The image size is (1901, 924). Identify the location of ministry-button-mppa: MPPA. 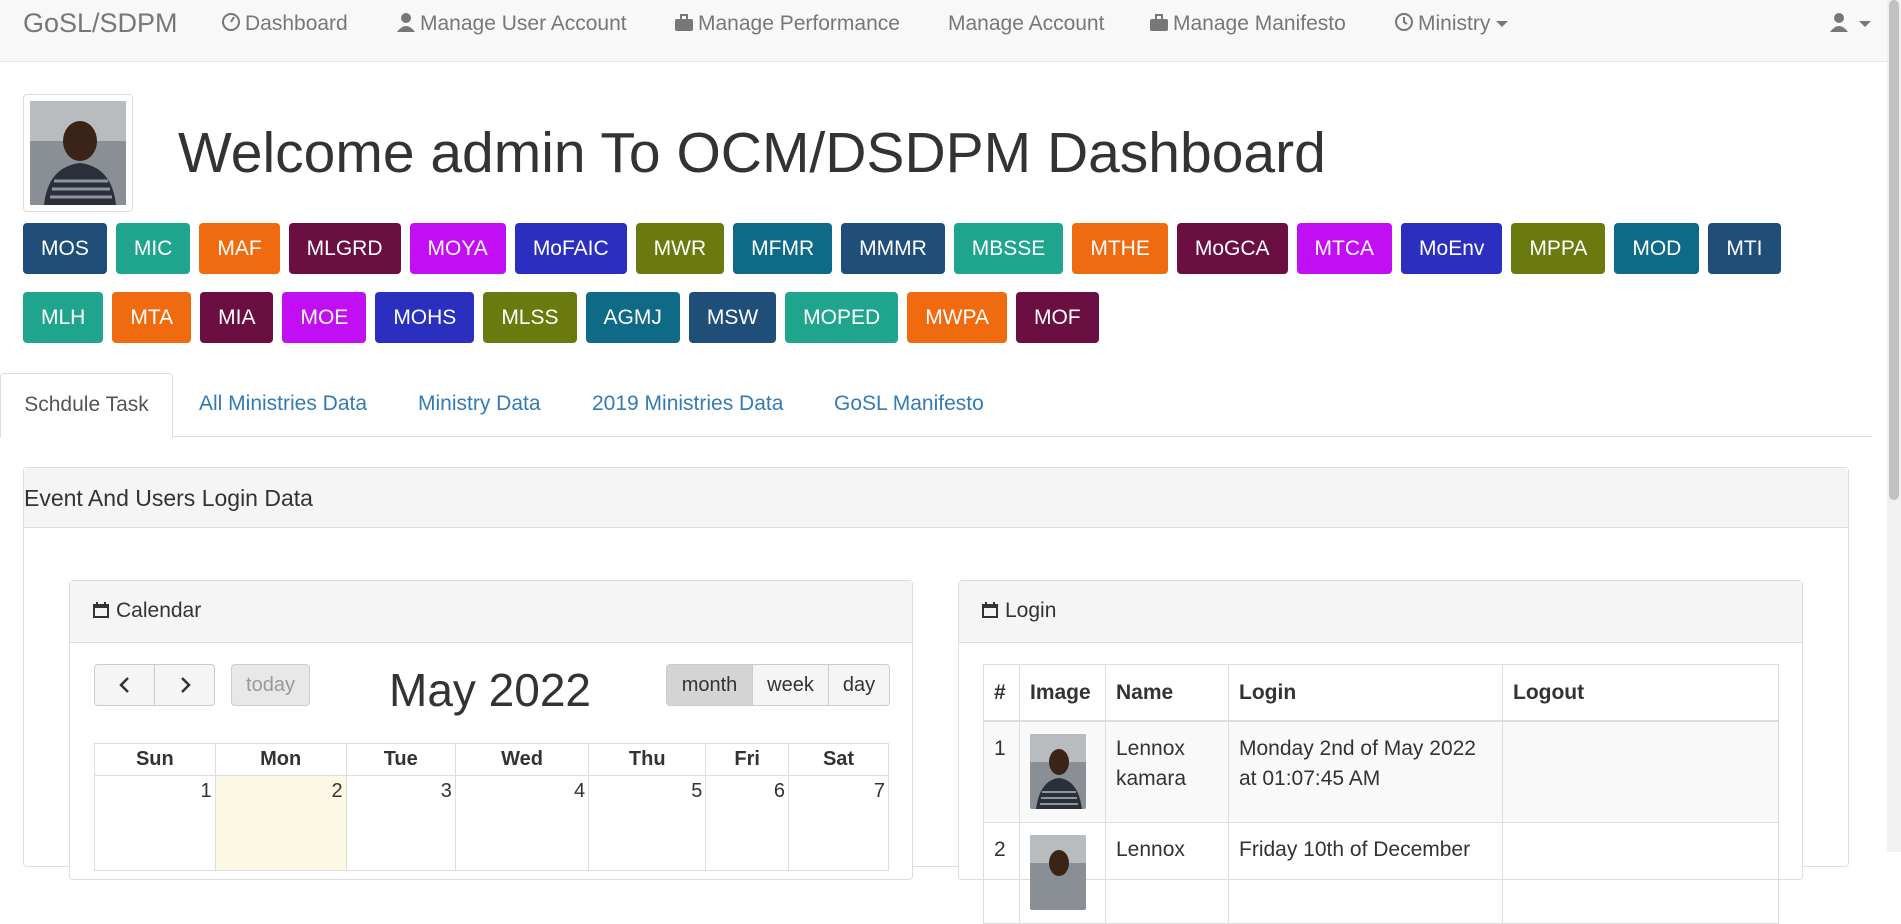
(1558, 248).